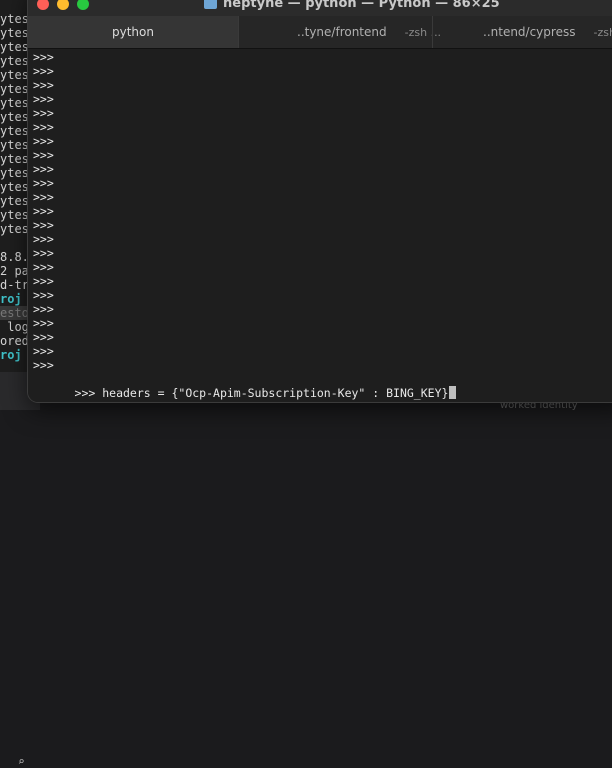 The width and height of the screenshot is (612, 768). What do you see at coordinates (21, 761) in the screenshot?
I see `search-icon: ⌕` at bounding box center [21, 761].